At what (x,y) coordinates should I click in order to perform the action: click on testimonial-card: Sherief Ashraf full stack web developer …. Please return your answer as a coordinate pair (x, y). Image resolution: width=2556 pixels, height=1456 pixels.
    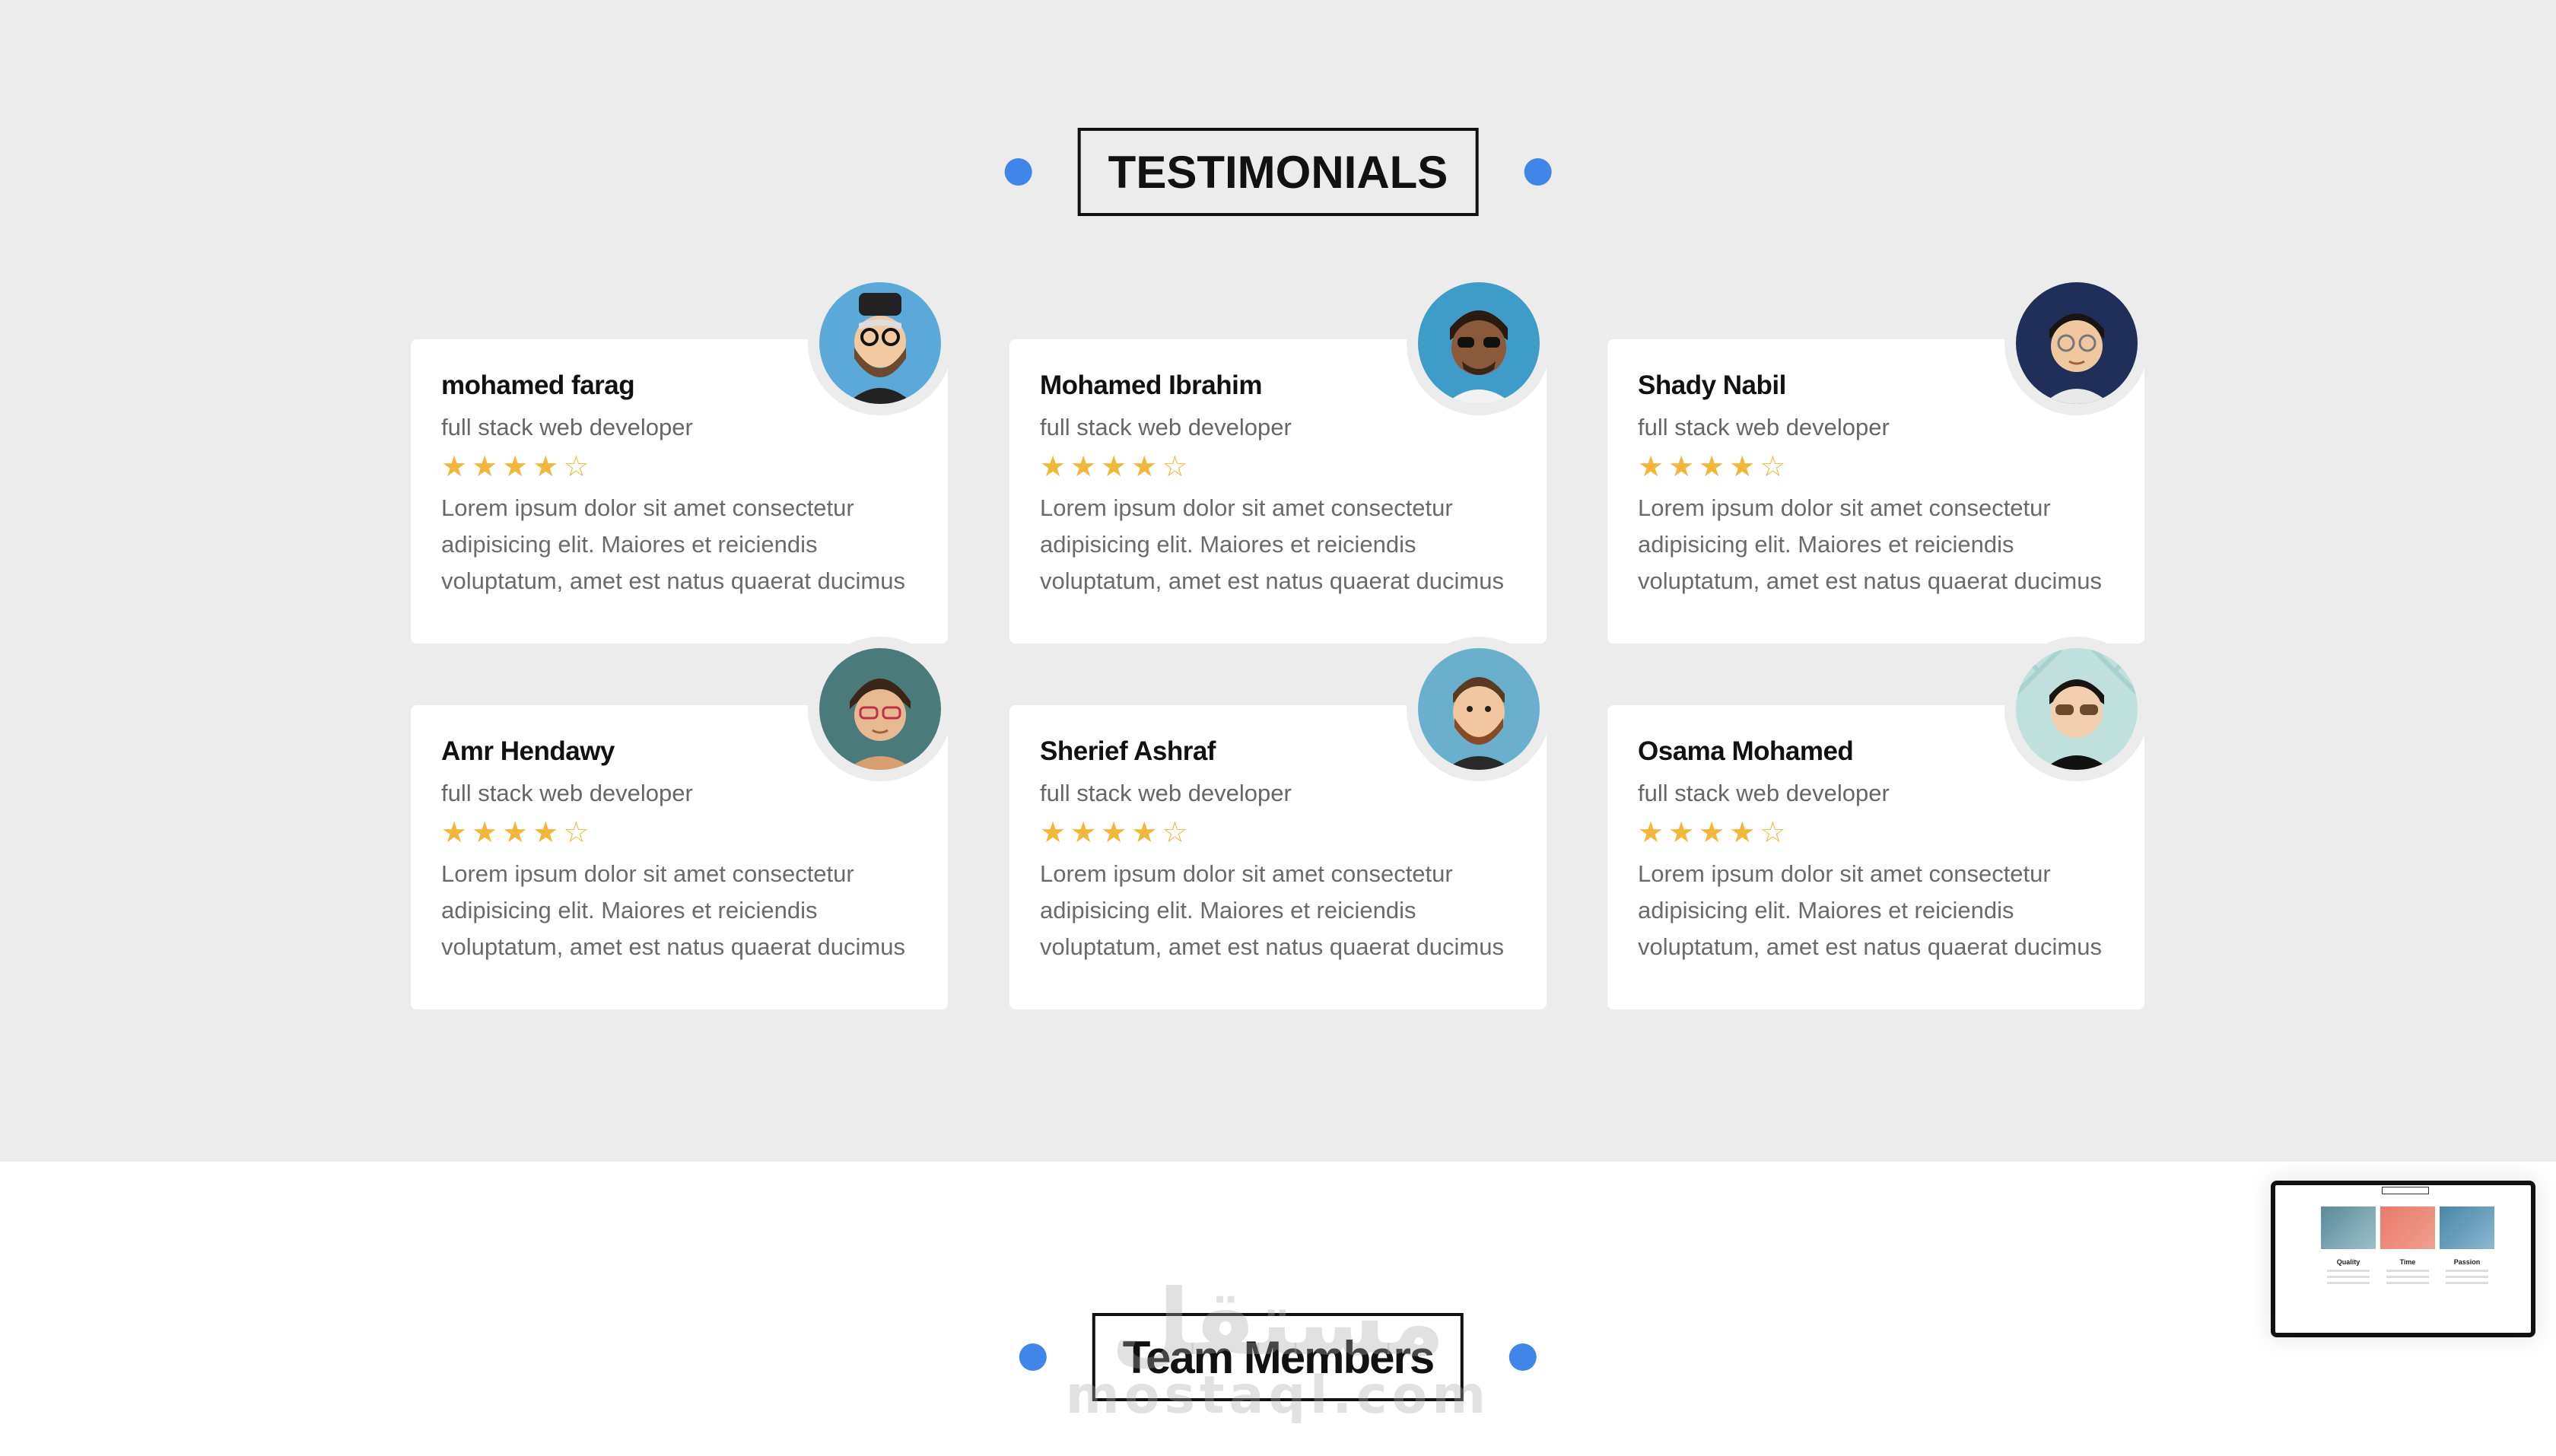
    Looking at the image, I should click on (1280, 823).